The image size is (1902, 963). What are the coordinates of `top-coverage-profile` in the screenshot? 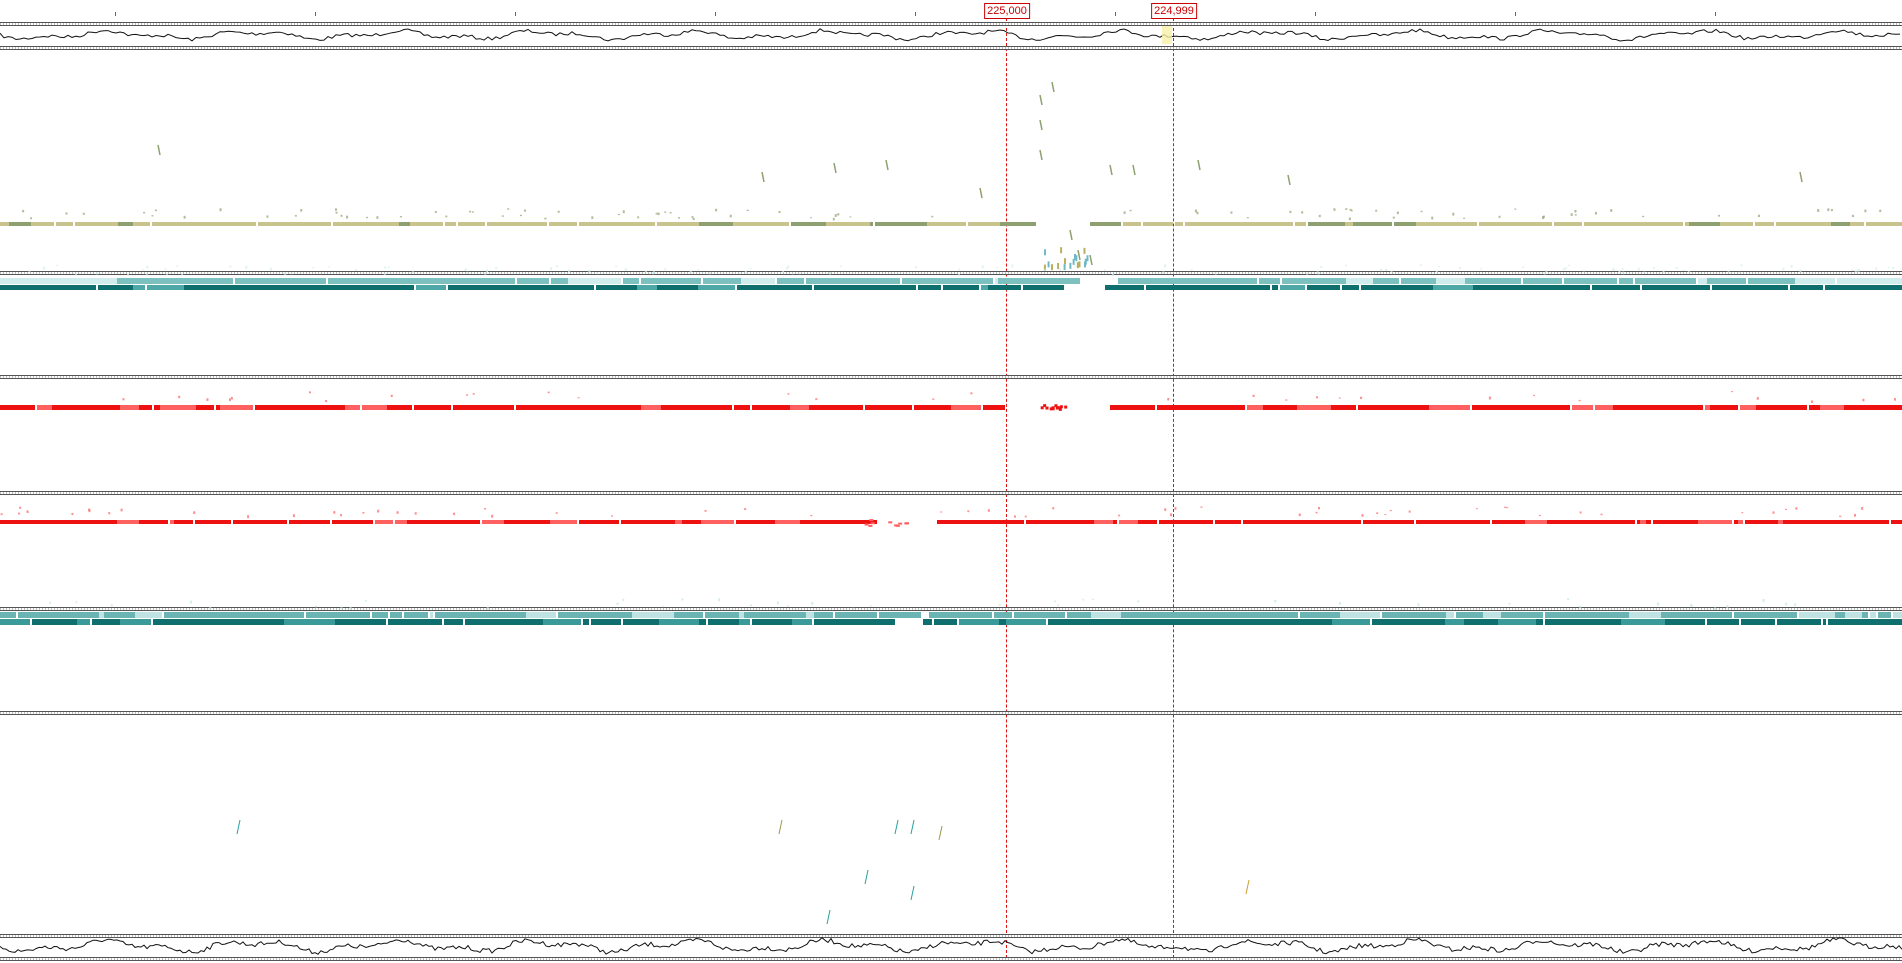 It's located at (950, 35).